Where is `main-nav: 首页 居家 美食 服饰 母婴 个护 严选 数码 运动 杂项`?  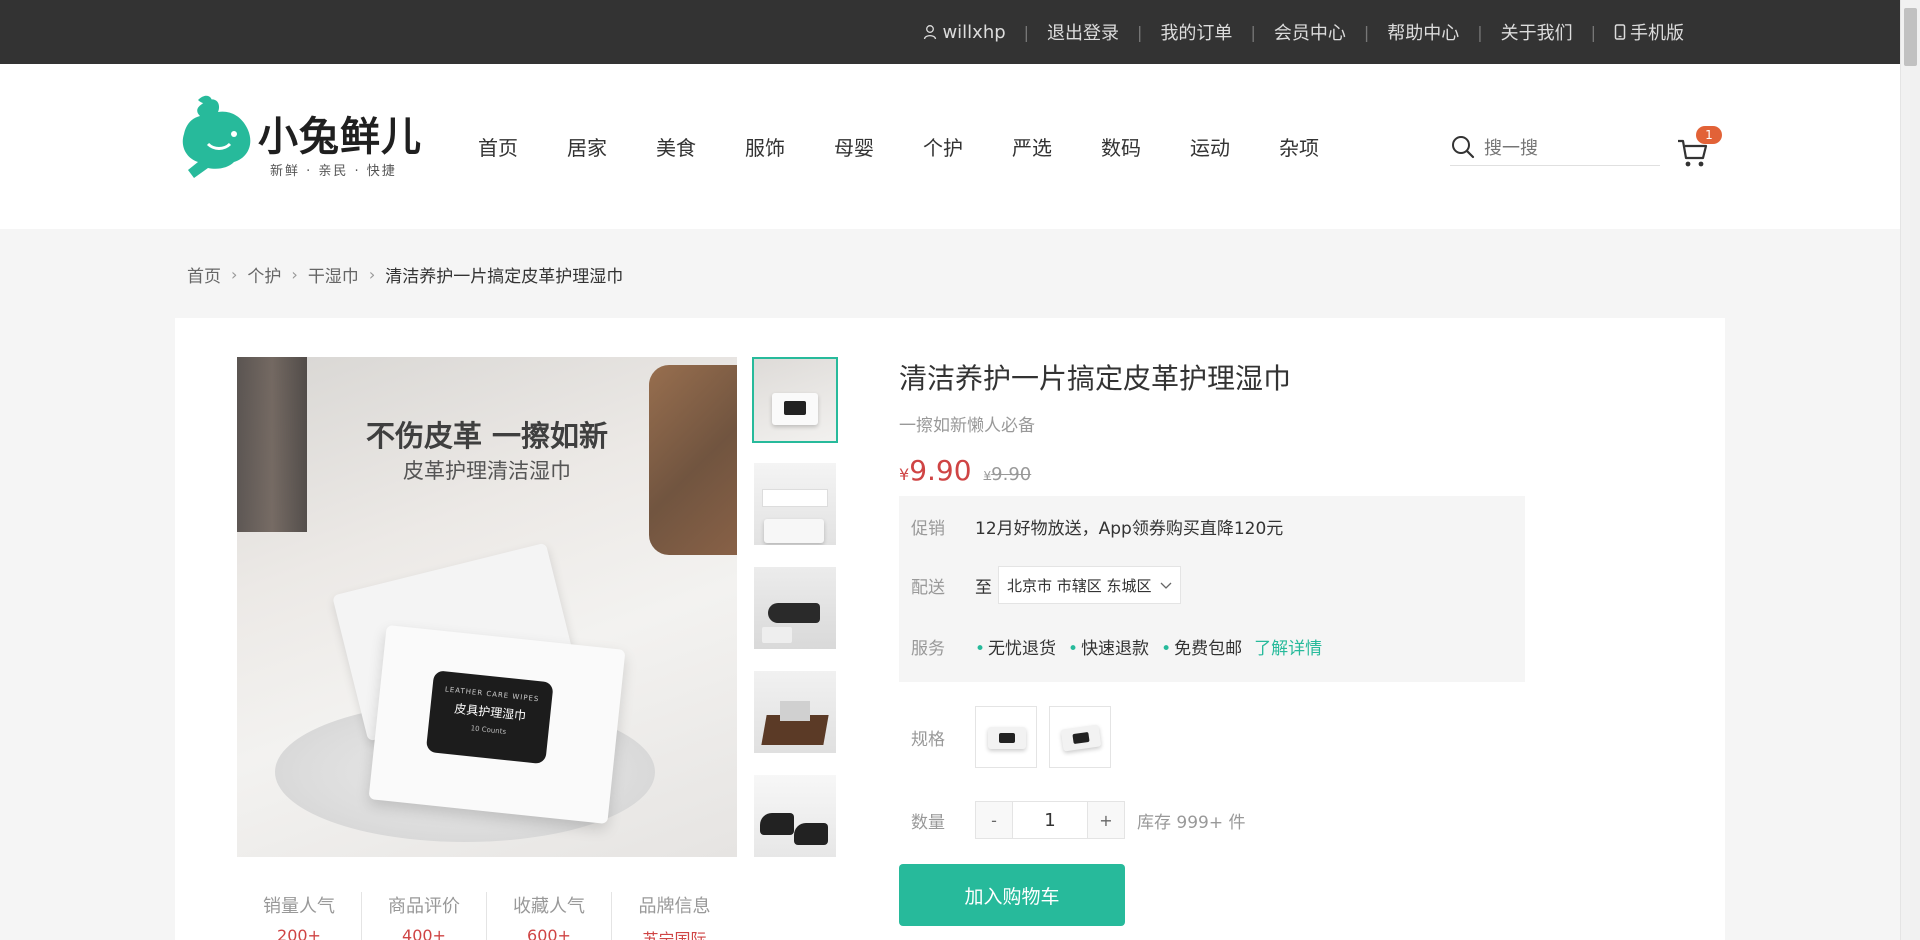
main-nav: 首页 居家 美食 服饰 母婴 个护 严选 数码 运动 杂项 is located at coordinates (923, 146).